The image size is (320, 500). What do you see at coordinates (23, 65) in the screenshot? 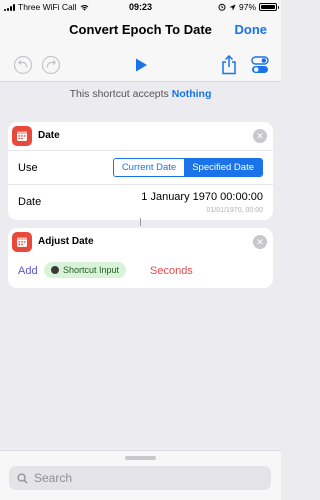
I see `undo-icon` at bounding box center [23, 65].